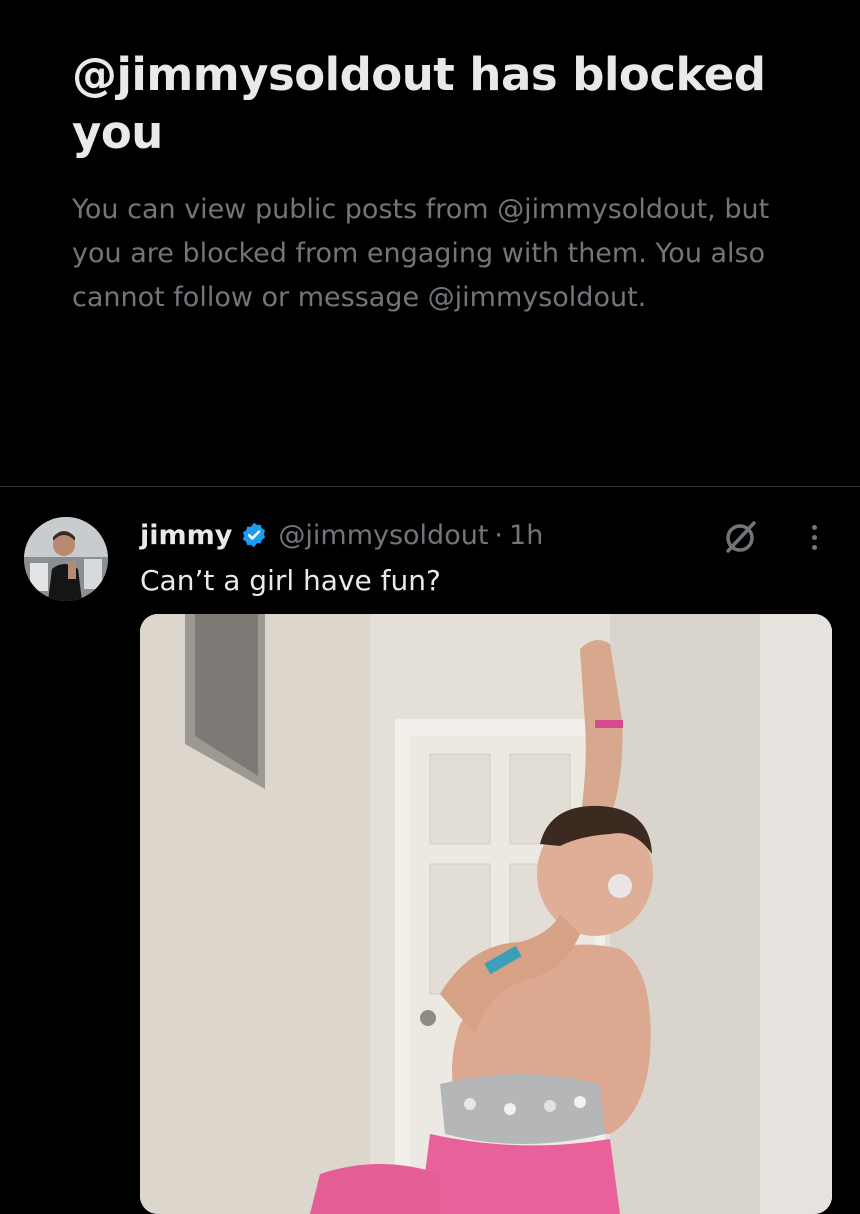 The height and width of the screenshot is (1214, 860). Describe the element at coordinates (740, 537) in the screenshot. I see `grok-icon` at that location.